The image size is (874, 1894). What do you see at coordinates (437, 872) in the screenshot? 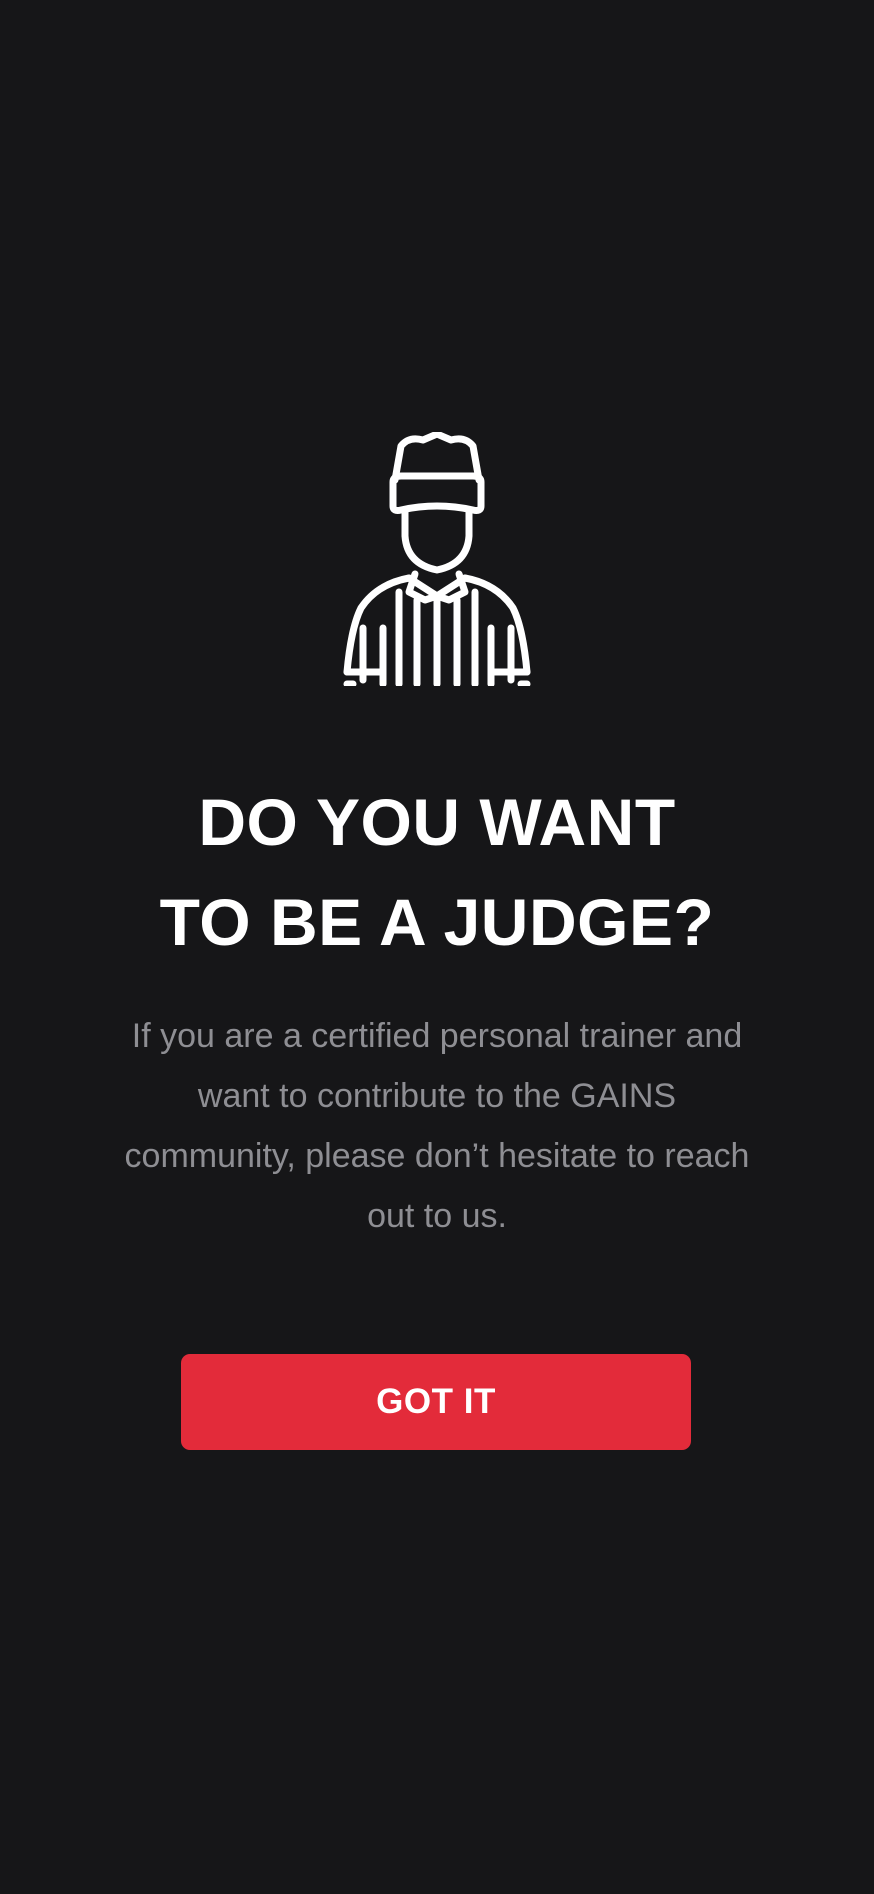
I see `page-title: DO YOU WANT TO BE A JUDGE?` at bounding box center [437, 872].